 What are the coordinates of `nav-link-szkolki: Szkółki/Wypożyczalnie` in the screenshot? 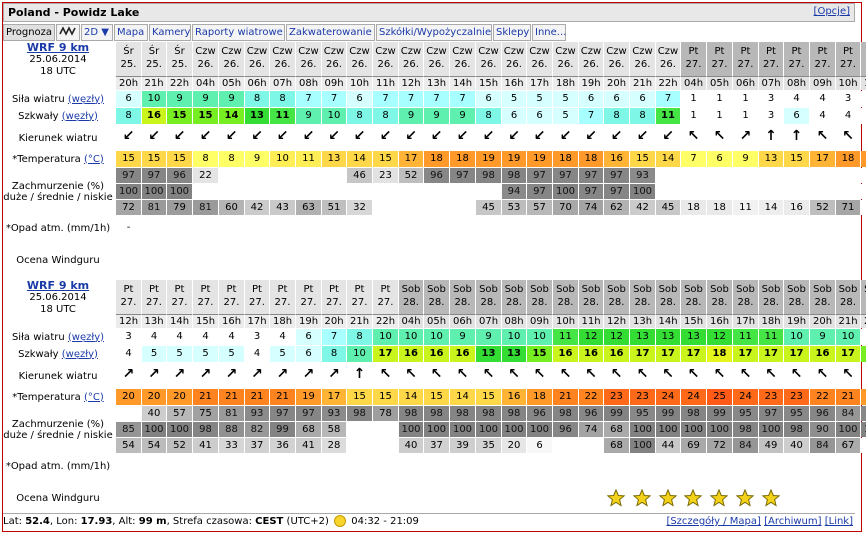 It's located at (434, 32).